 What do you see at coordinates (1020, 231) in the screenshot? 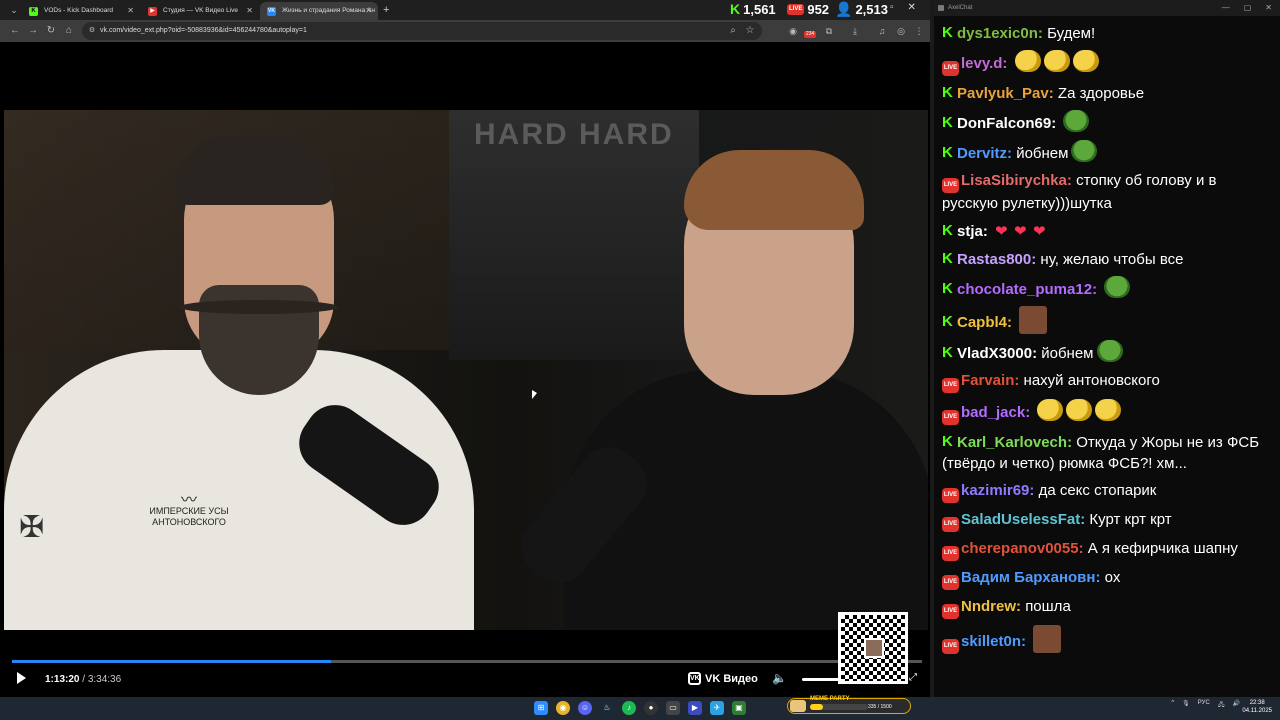
I see `heart-emote-icon: ❤` at bounding box center [1020, 231].